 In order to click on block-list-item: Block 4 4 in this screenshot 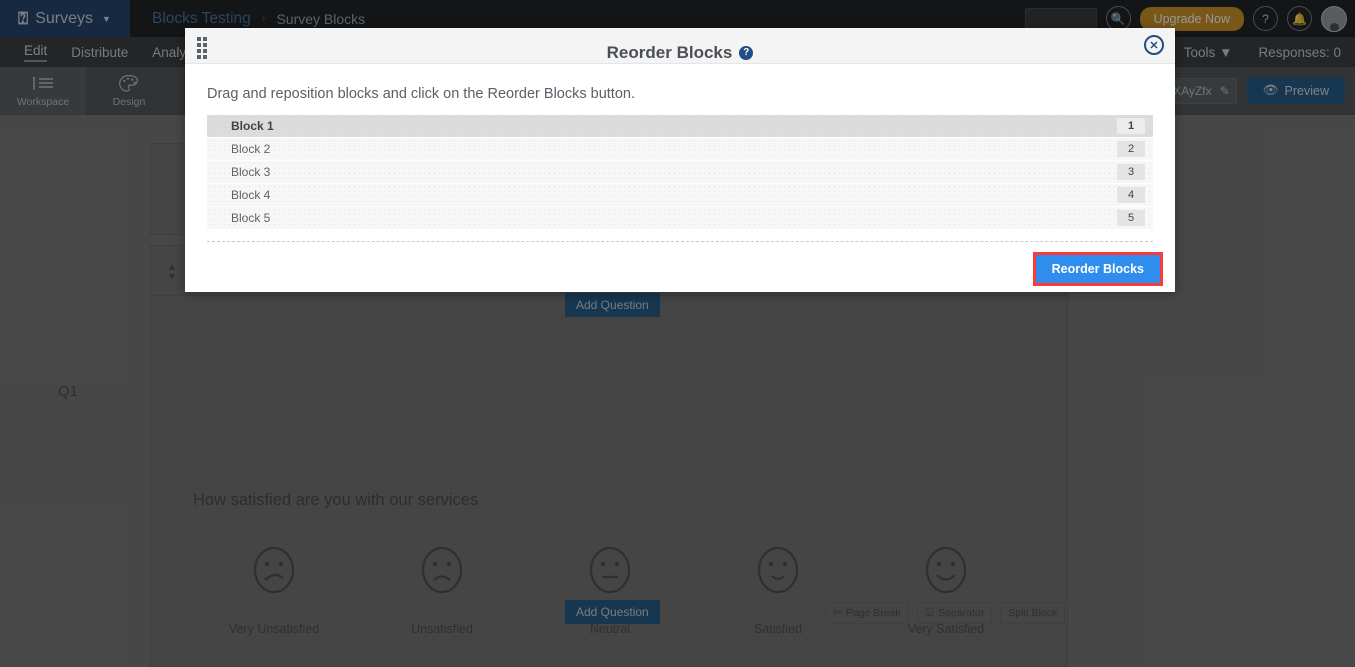, I will do `click(680, 195)`.